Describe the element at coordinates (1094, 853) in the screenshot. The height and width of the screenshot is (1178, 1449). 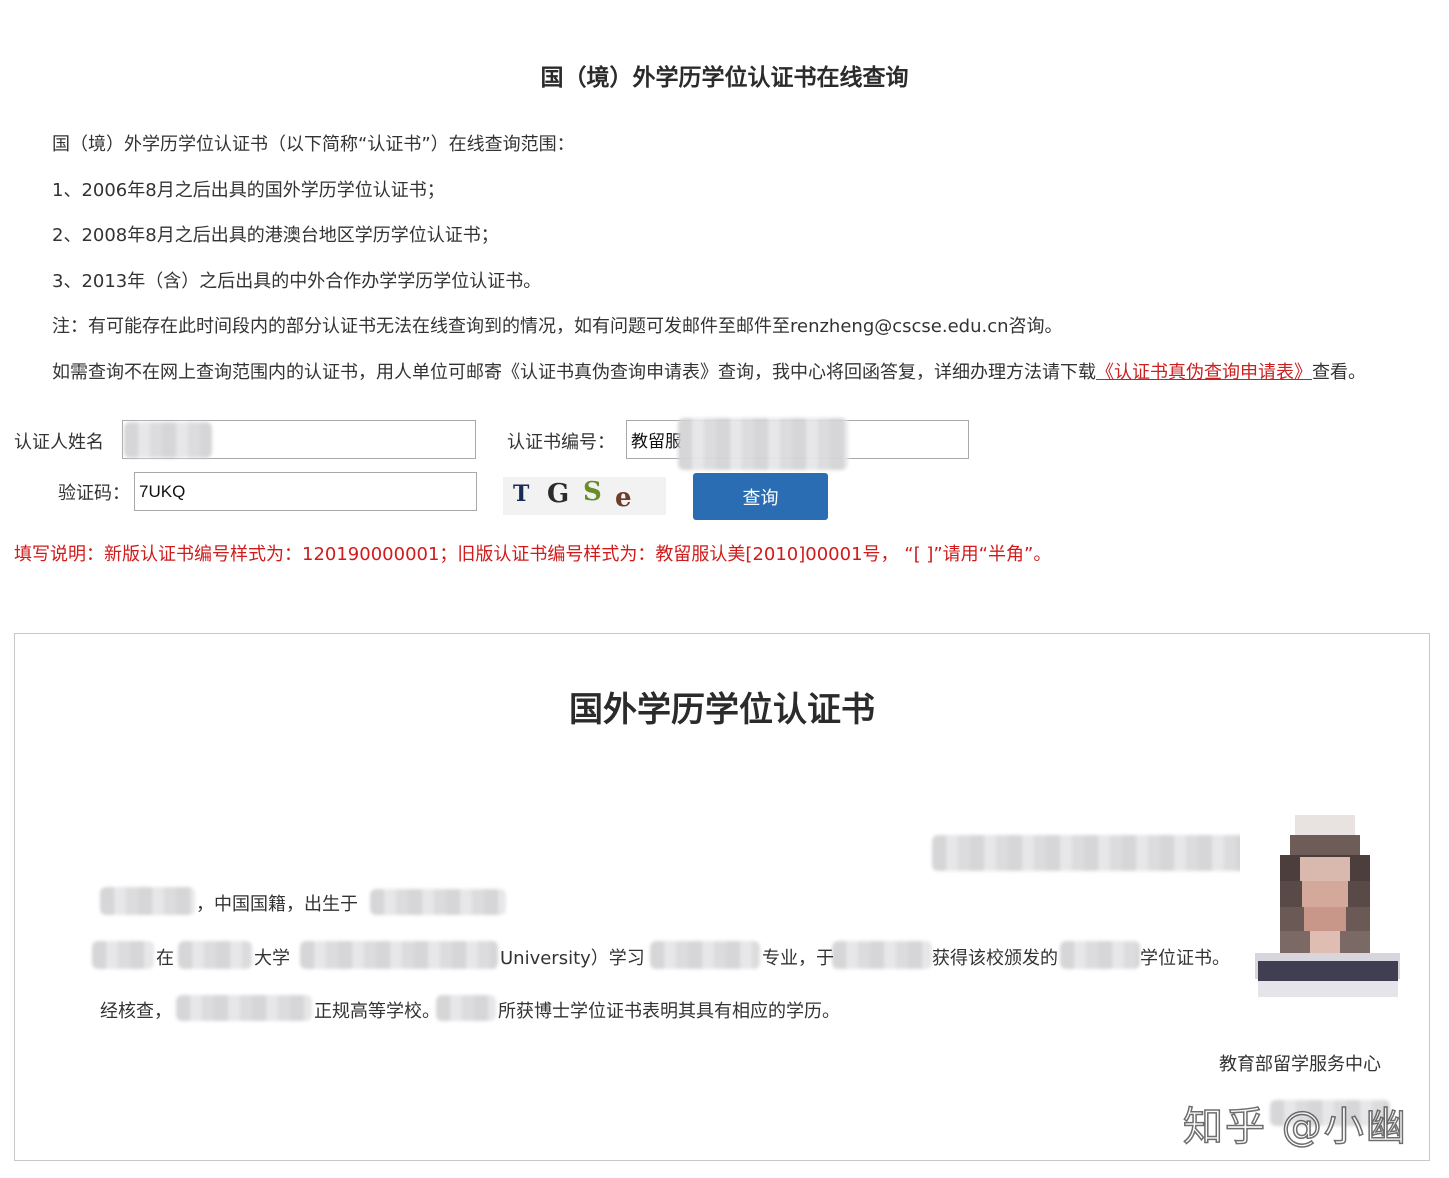
I see `redacted-cert-number-line` at that location.